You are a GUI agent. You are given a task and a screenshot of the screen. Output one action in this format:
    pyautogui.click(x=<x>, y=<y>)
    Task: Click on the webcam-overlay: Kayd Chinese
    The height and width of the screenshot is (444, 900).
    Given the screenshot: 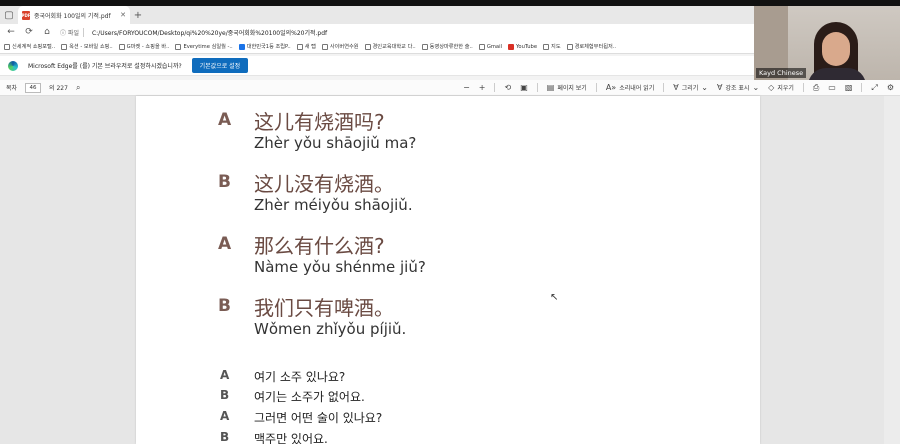 What is the action you would take?
    pyautogui.click(x=827, y=43)
    